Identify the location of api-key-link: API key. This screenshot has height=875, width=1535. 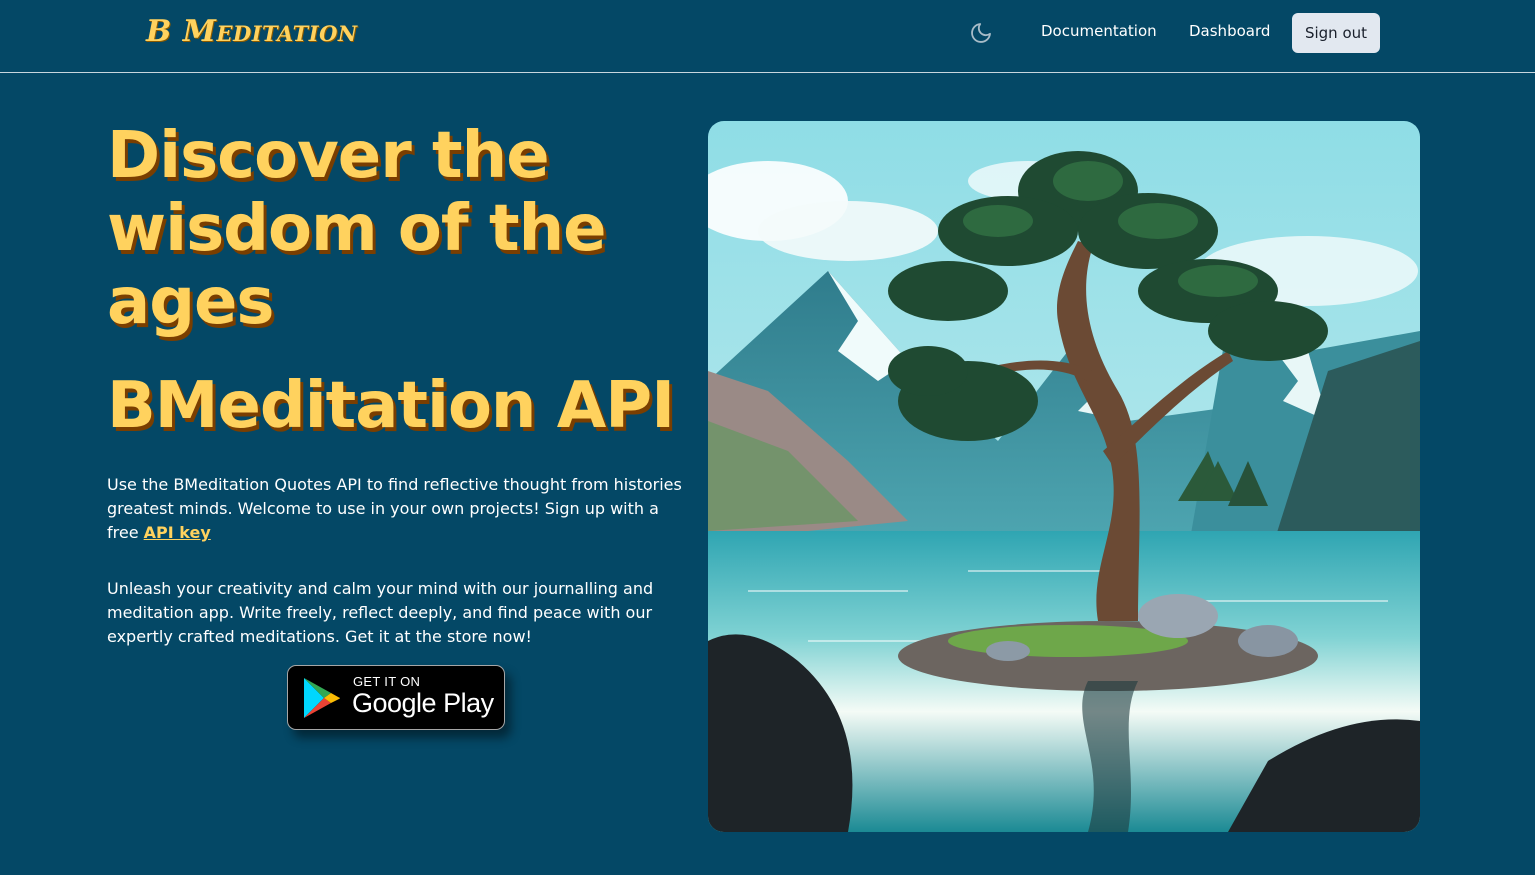
(177, 532).